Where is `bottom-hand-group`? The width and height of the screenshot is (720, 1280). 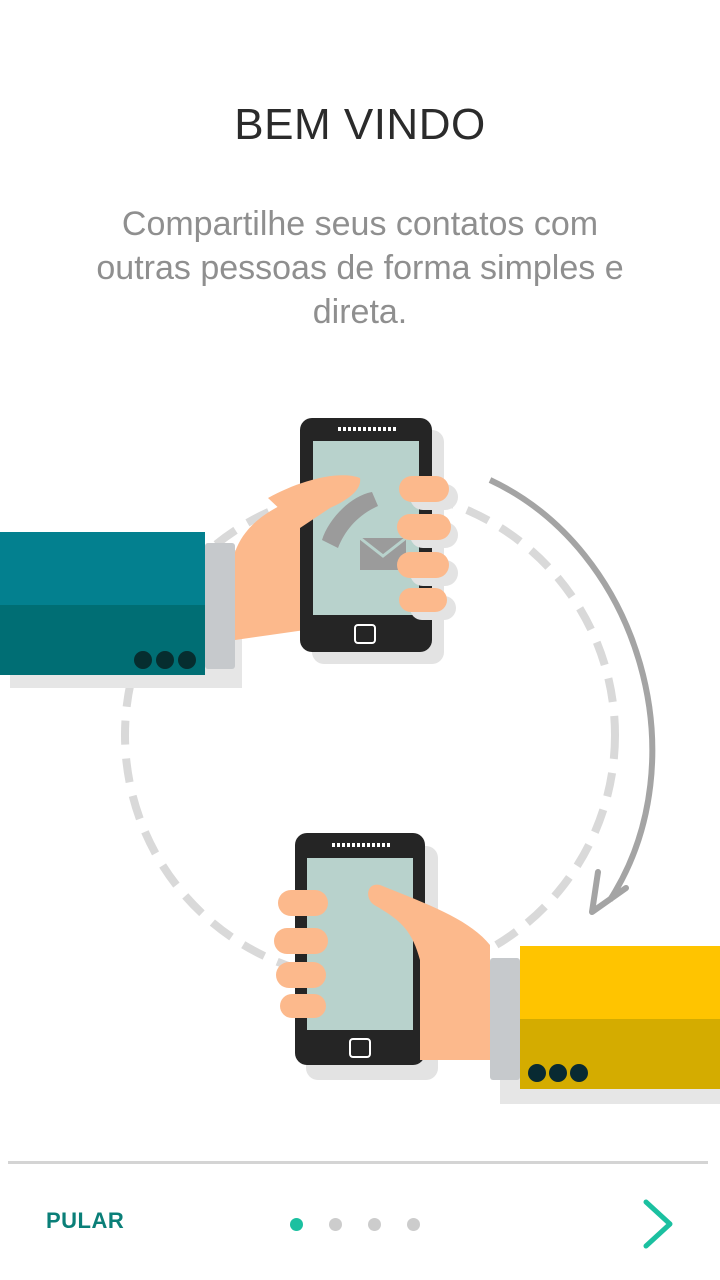
bottom-hand-group is located at coordinates (497, 968).